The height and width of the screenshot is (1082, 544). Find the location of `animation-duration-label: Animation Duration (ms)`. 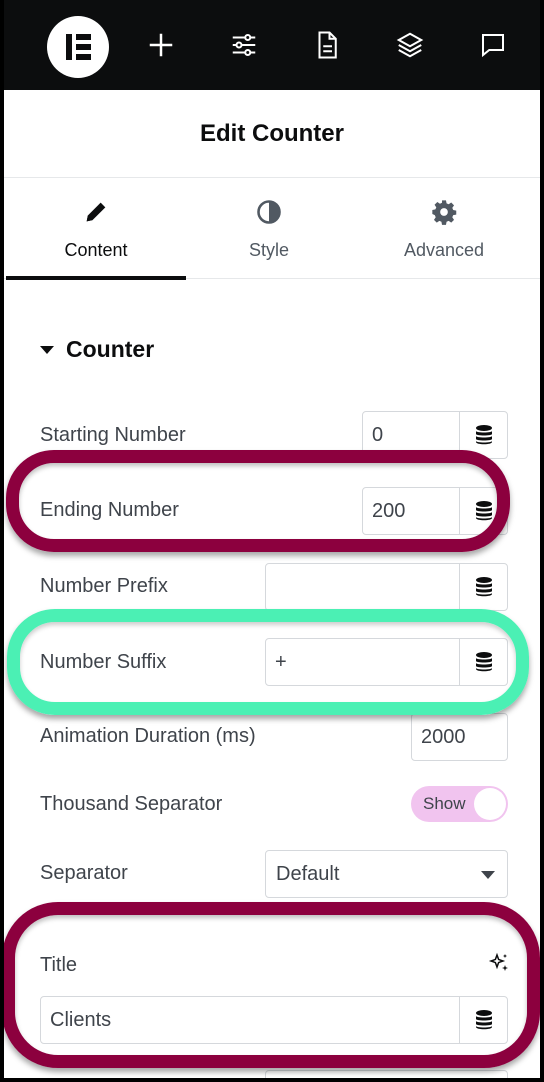

animation-duration-label: Animation Duration (ms) is located at coordinates (148, 736).